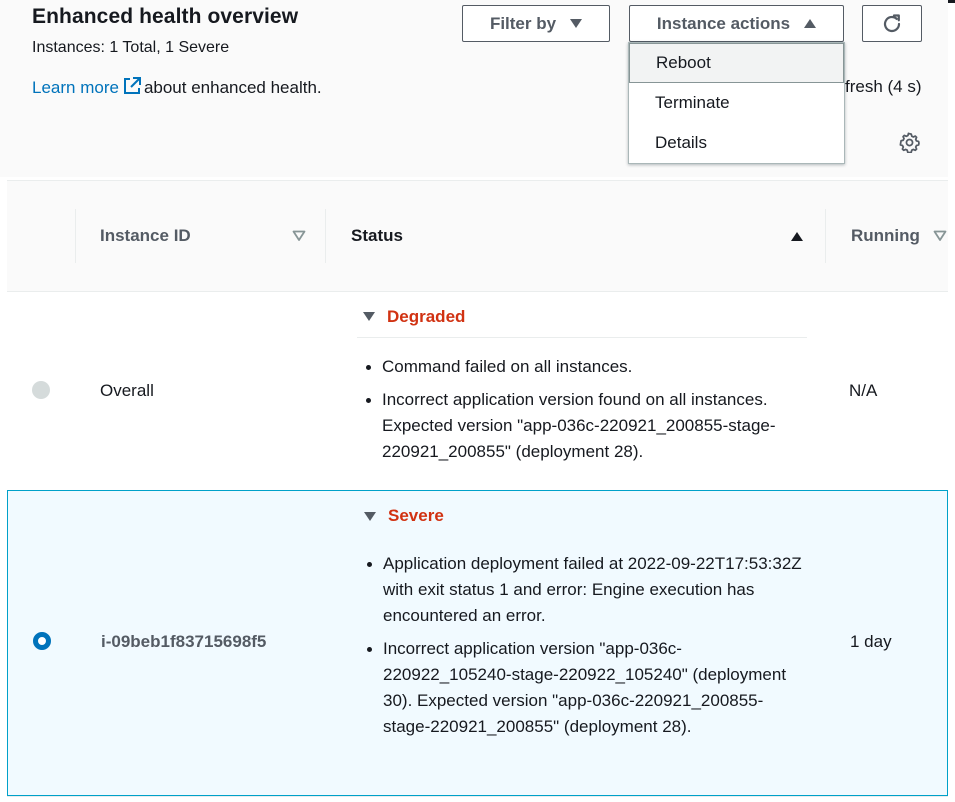  Describe the element at coordinates (736, 63) in the screenshot. I see `menu-item-reboot: Reboot` at that location.